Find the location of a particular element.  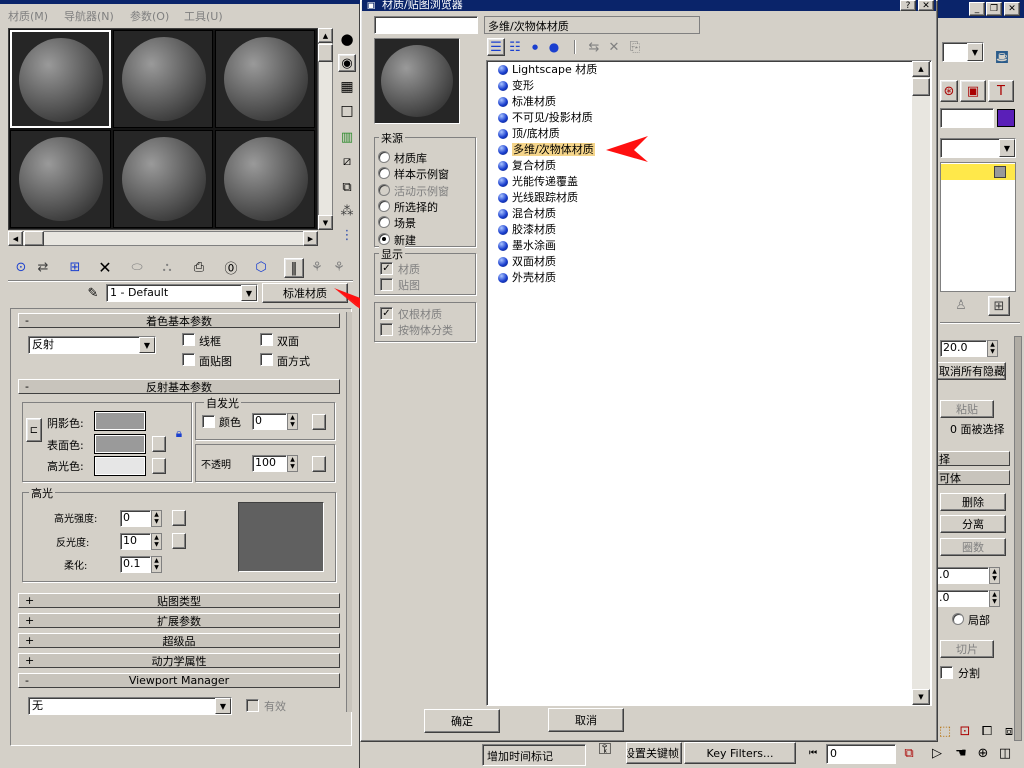

diffuse-map-button is located at coordinates (159, 444).